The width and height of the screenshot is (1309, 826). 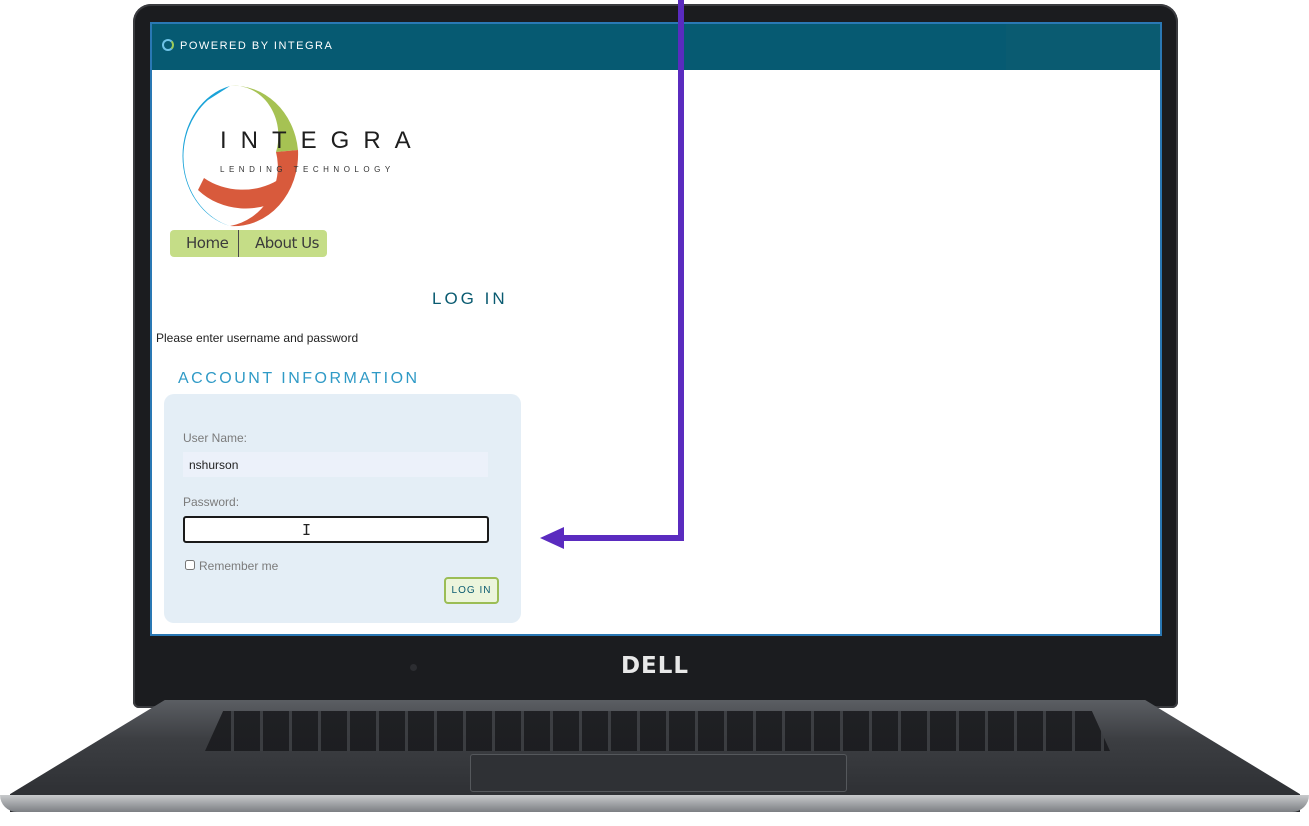 I want to click on remember-me-checkbox, so click(x=190, y=565).